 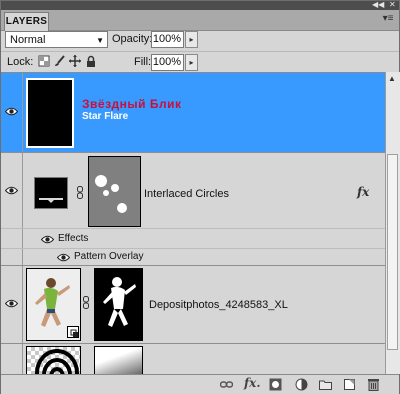 I want to click on scroll-up-icon: ▲, so click(x=392, y=78).